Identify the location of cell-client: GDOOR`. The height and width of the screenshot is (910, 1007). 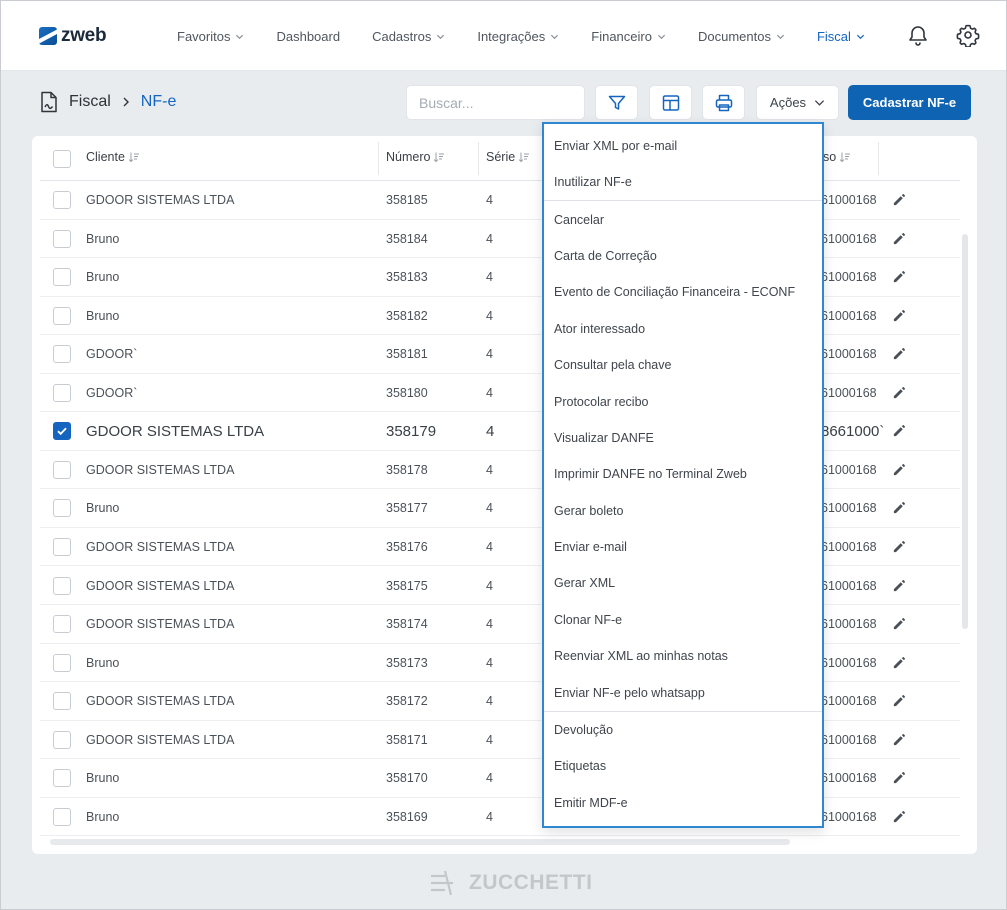
(112, 354).